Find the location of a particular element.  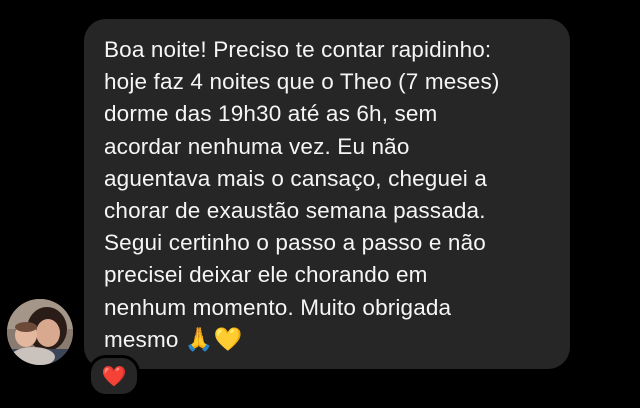

message-line: mesmo is located at coordinates (141, 339).